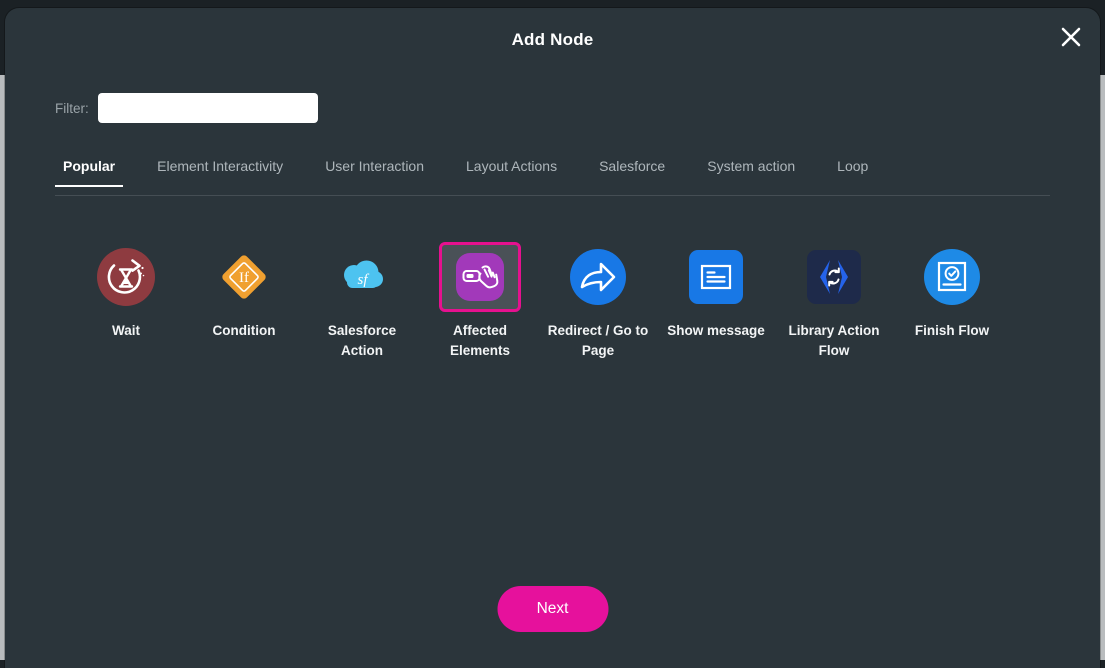 The width and height of the screenshot is (1105, 668). What do you see at coordinates (220, 172) in the screenshot?
I see `tab-element-interactivity: Element Interactivity` at bounding box center [220, 172].